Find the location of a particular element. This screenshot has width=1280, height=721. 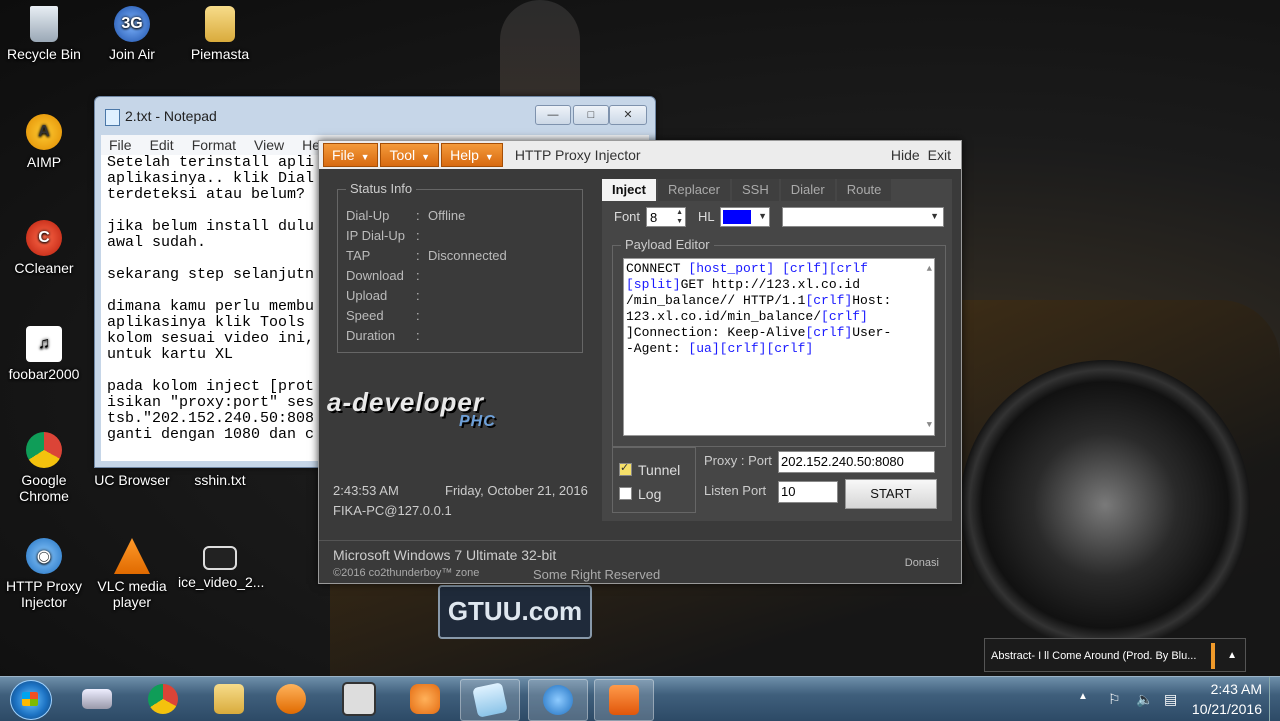

payload-preset-dropdown: ▼ is located at coordinates (863, 217).